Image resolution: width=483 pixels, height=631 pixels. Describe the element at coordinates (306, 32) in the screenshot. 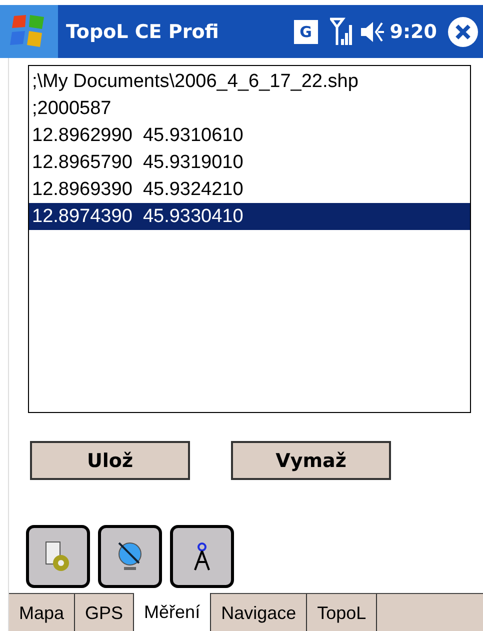

I see `network-badge: G` at that location.